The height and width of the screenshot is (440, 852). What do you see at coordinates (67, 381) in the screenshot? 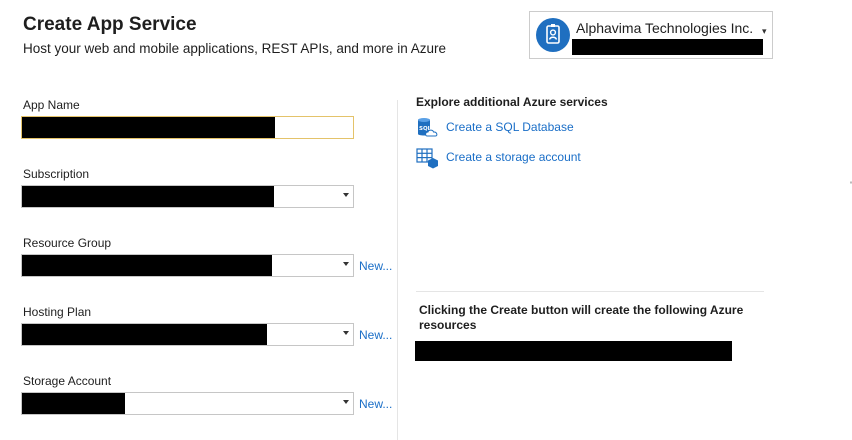
I see `storage-account-label: Storage Account` at bounding box center [67, 381].